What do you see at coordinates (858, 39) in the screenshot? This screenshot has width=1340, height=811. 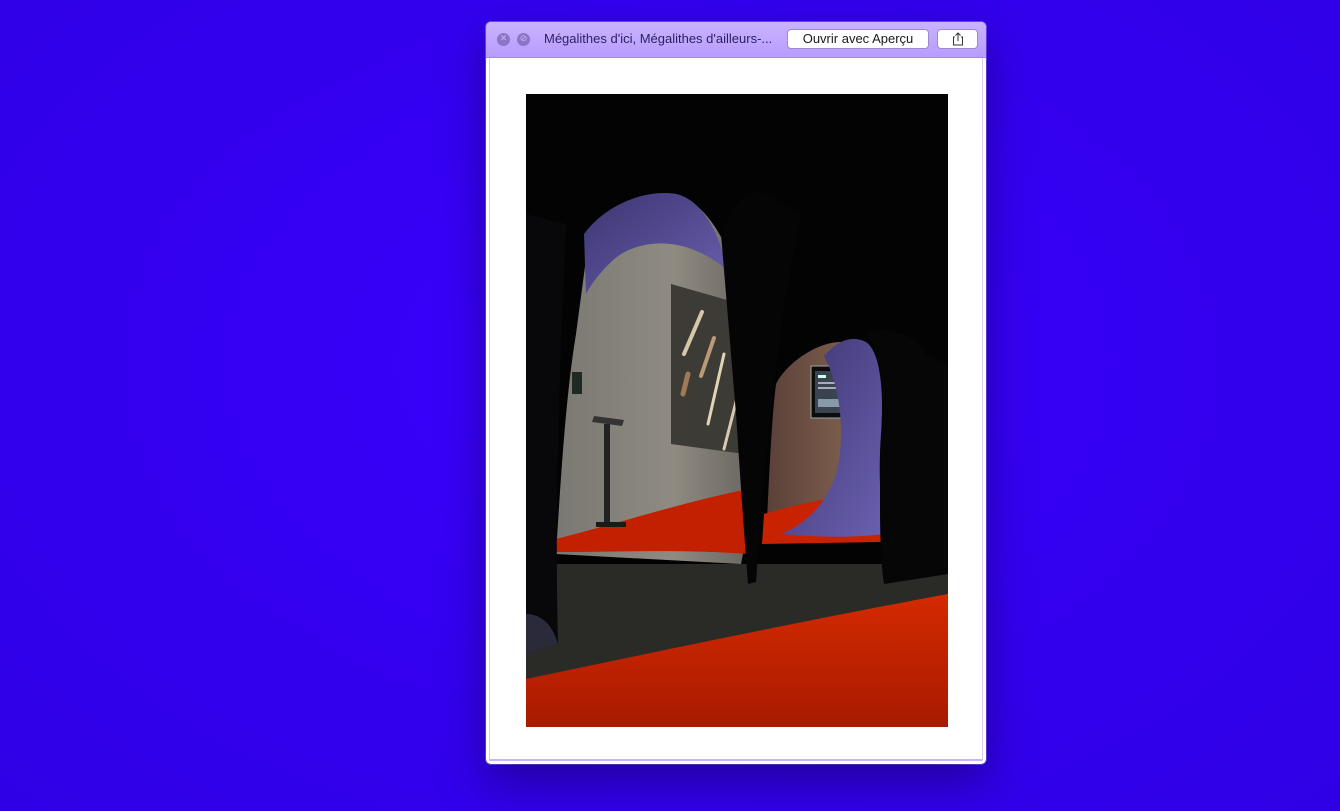 I see `open-with-preview-button: Ouvrir avec Aperçu` at bounding box center [858, 39].